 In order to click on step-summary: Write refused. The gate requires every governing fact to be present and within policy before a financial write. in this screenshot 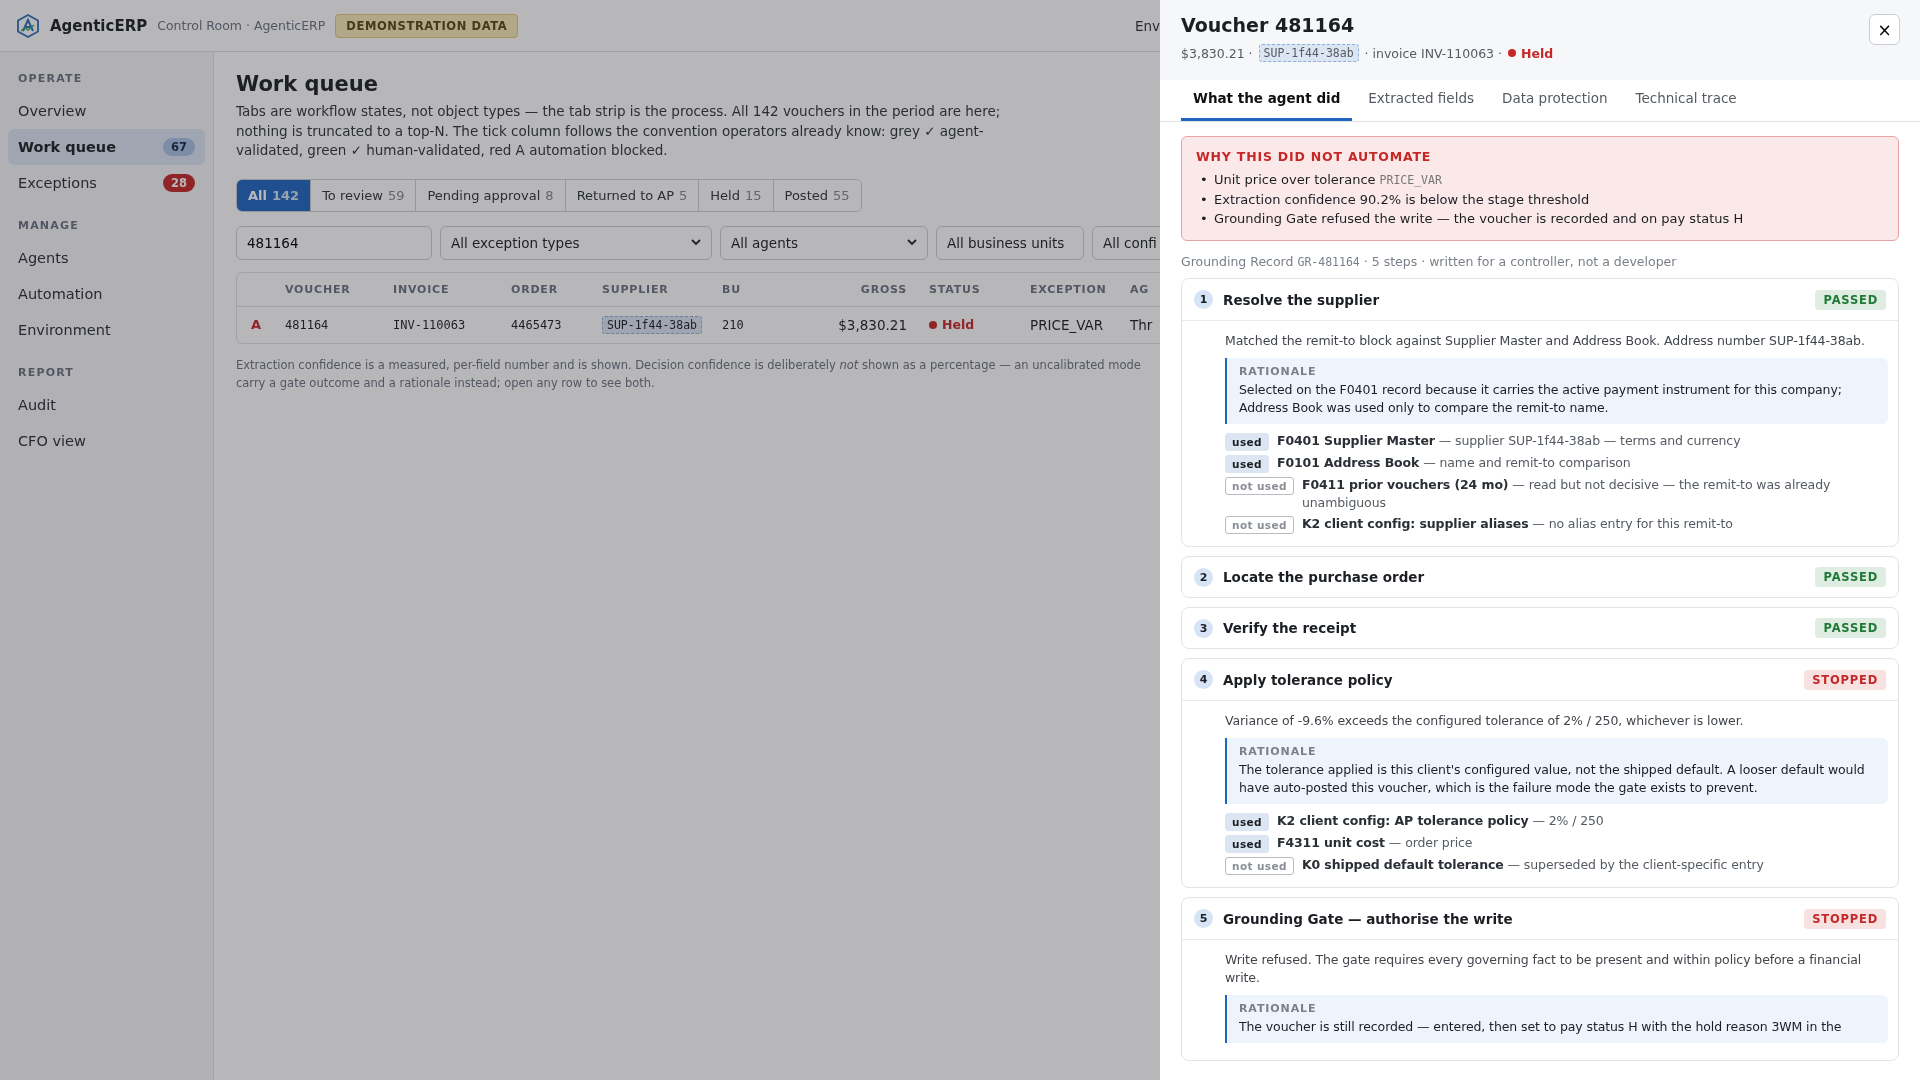, I will do `click(1544, 969)`.